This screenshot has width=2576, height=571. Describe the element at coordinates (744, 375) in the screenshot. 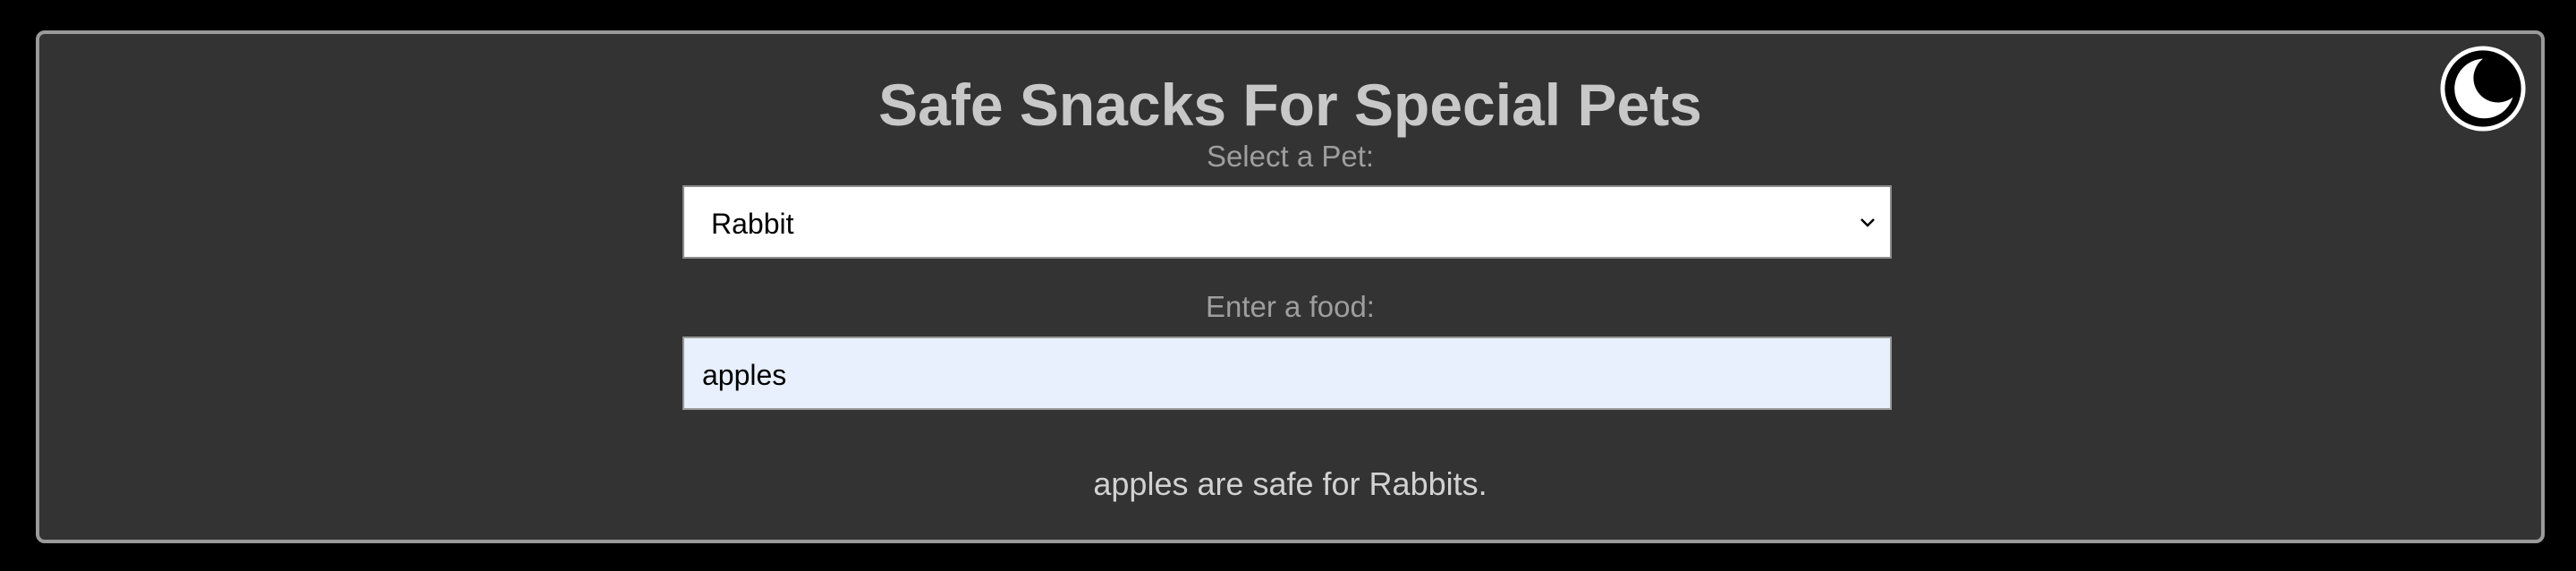

I see `food-input-value: apples` at that location.